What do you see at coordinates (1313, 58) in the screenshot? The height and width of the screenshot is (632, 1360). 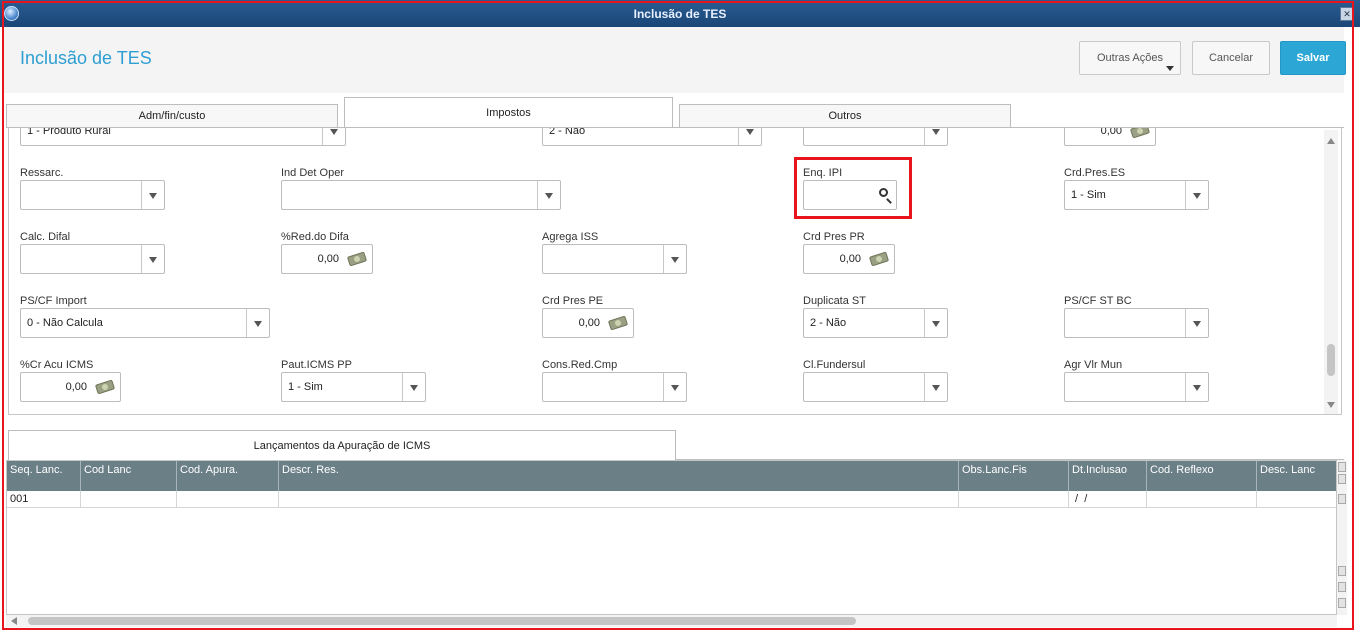 I see `save-button: Salvar` at bounding box center [1313, 58].